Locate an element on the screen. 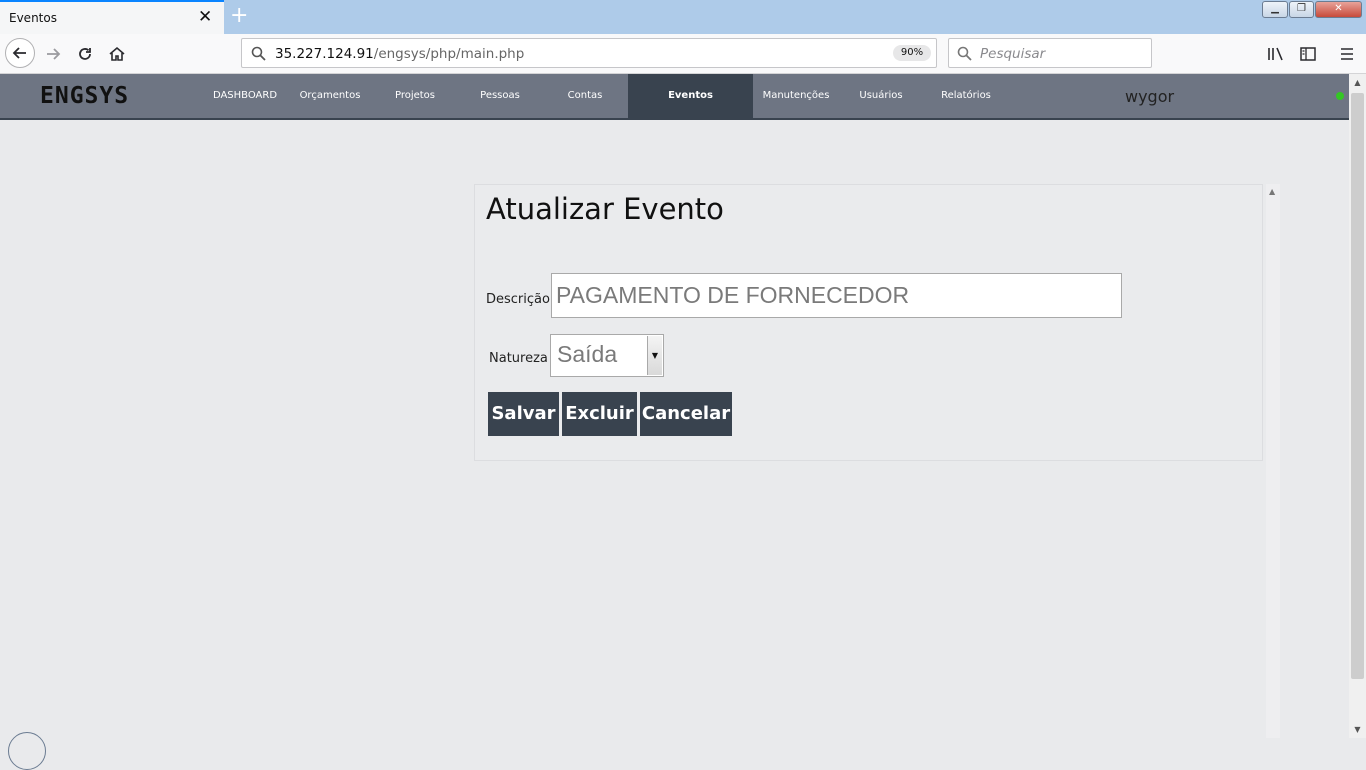 The width and height of the screenshot is (1366, 770). save-button: Salvar is located at coordinates (523, 414).